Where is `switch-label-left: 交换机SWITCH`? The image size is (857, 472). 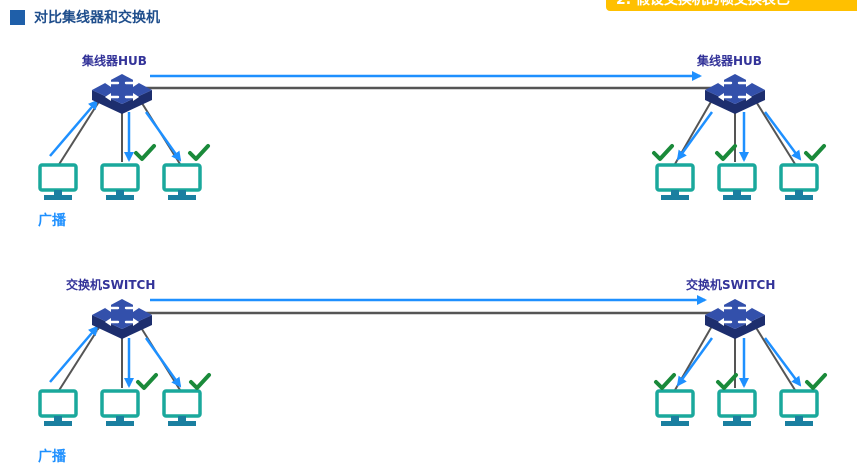 switch-label-left: 交换机SWITCH is located at coordinates (111, 285).